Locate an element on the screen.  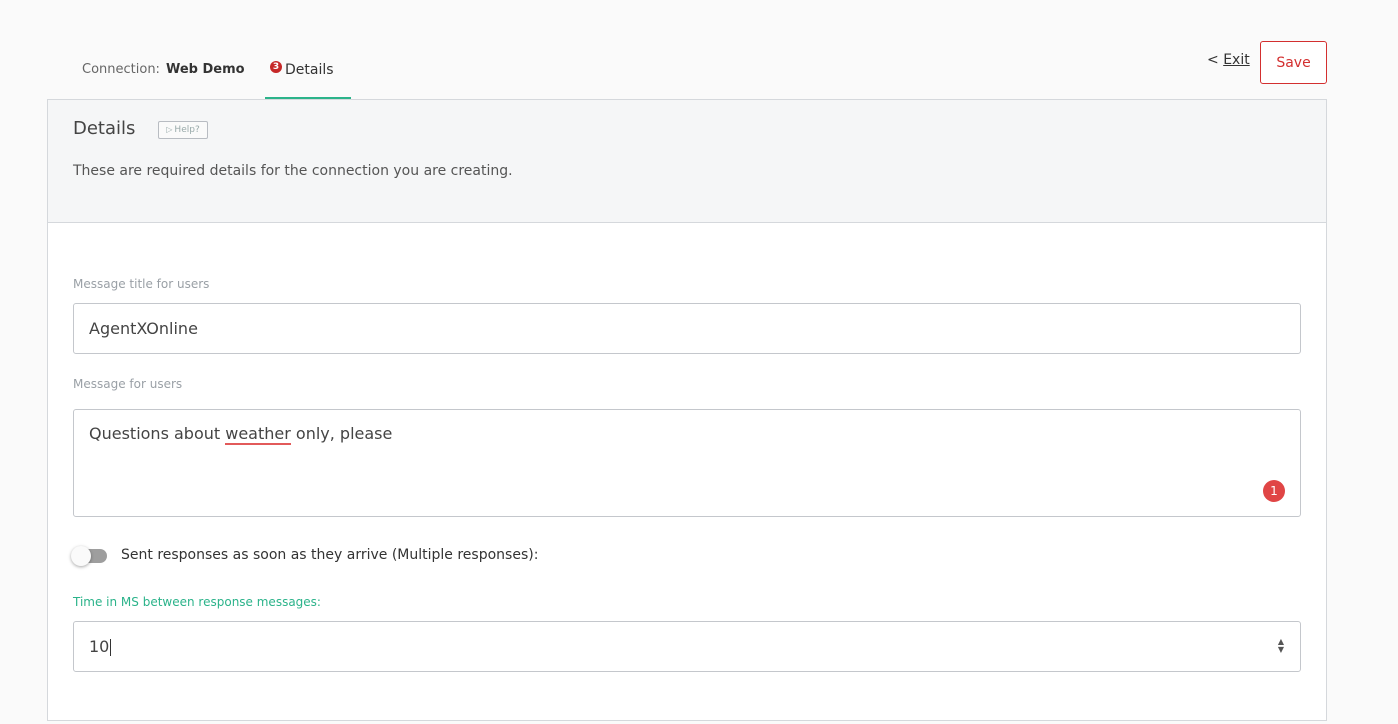
help-label: Help? is located at coordinates (187, 130).